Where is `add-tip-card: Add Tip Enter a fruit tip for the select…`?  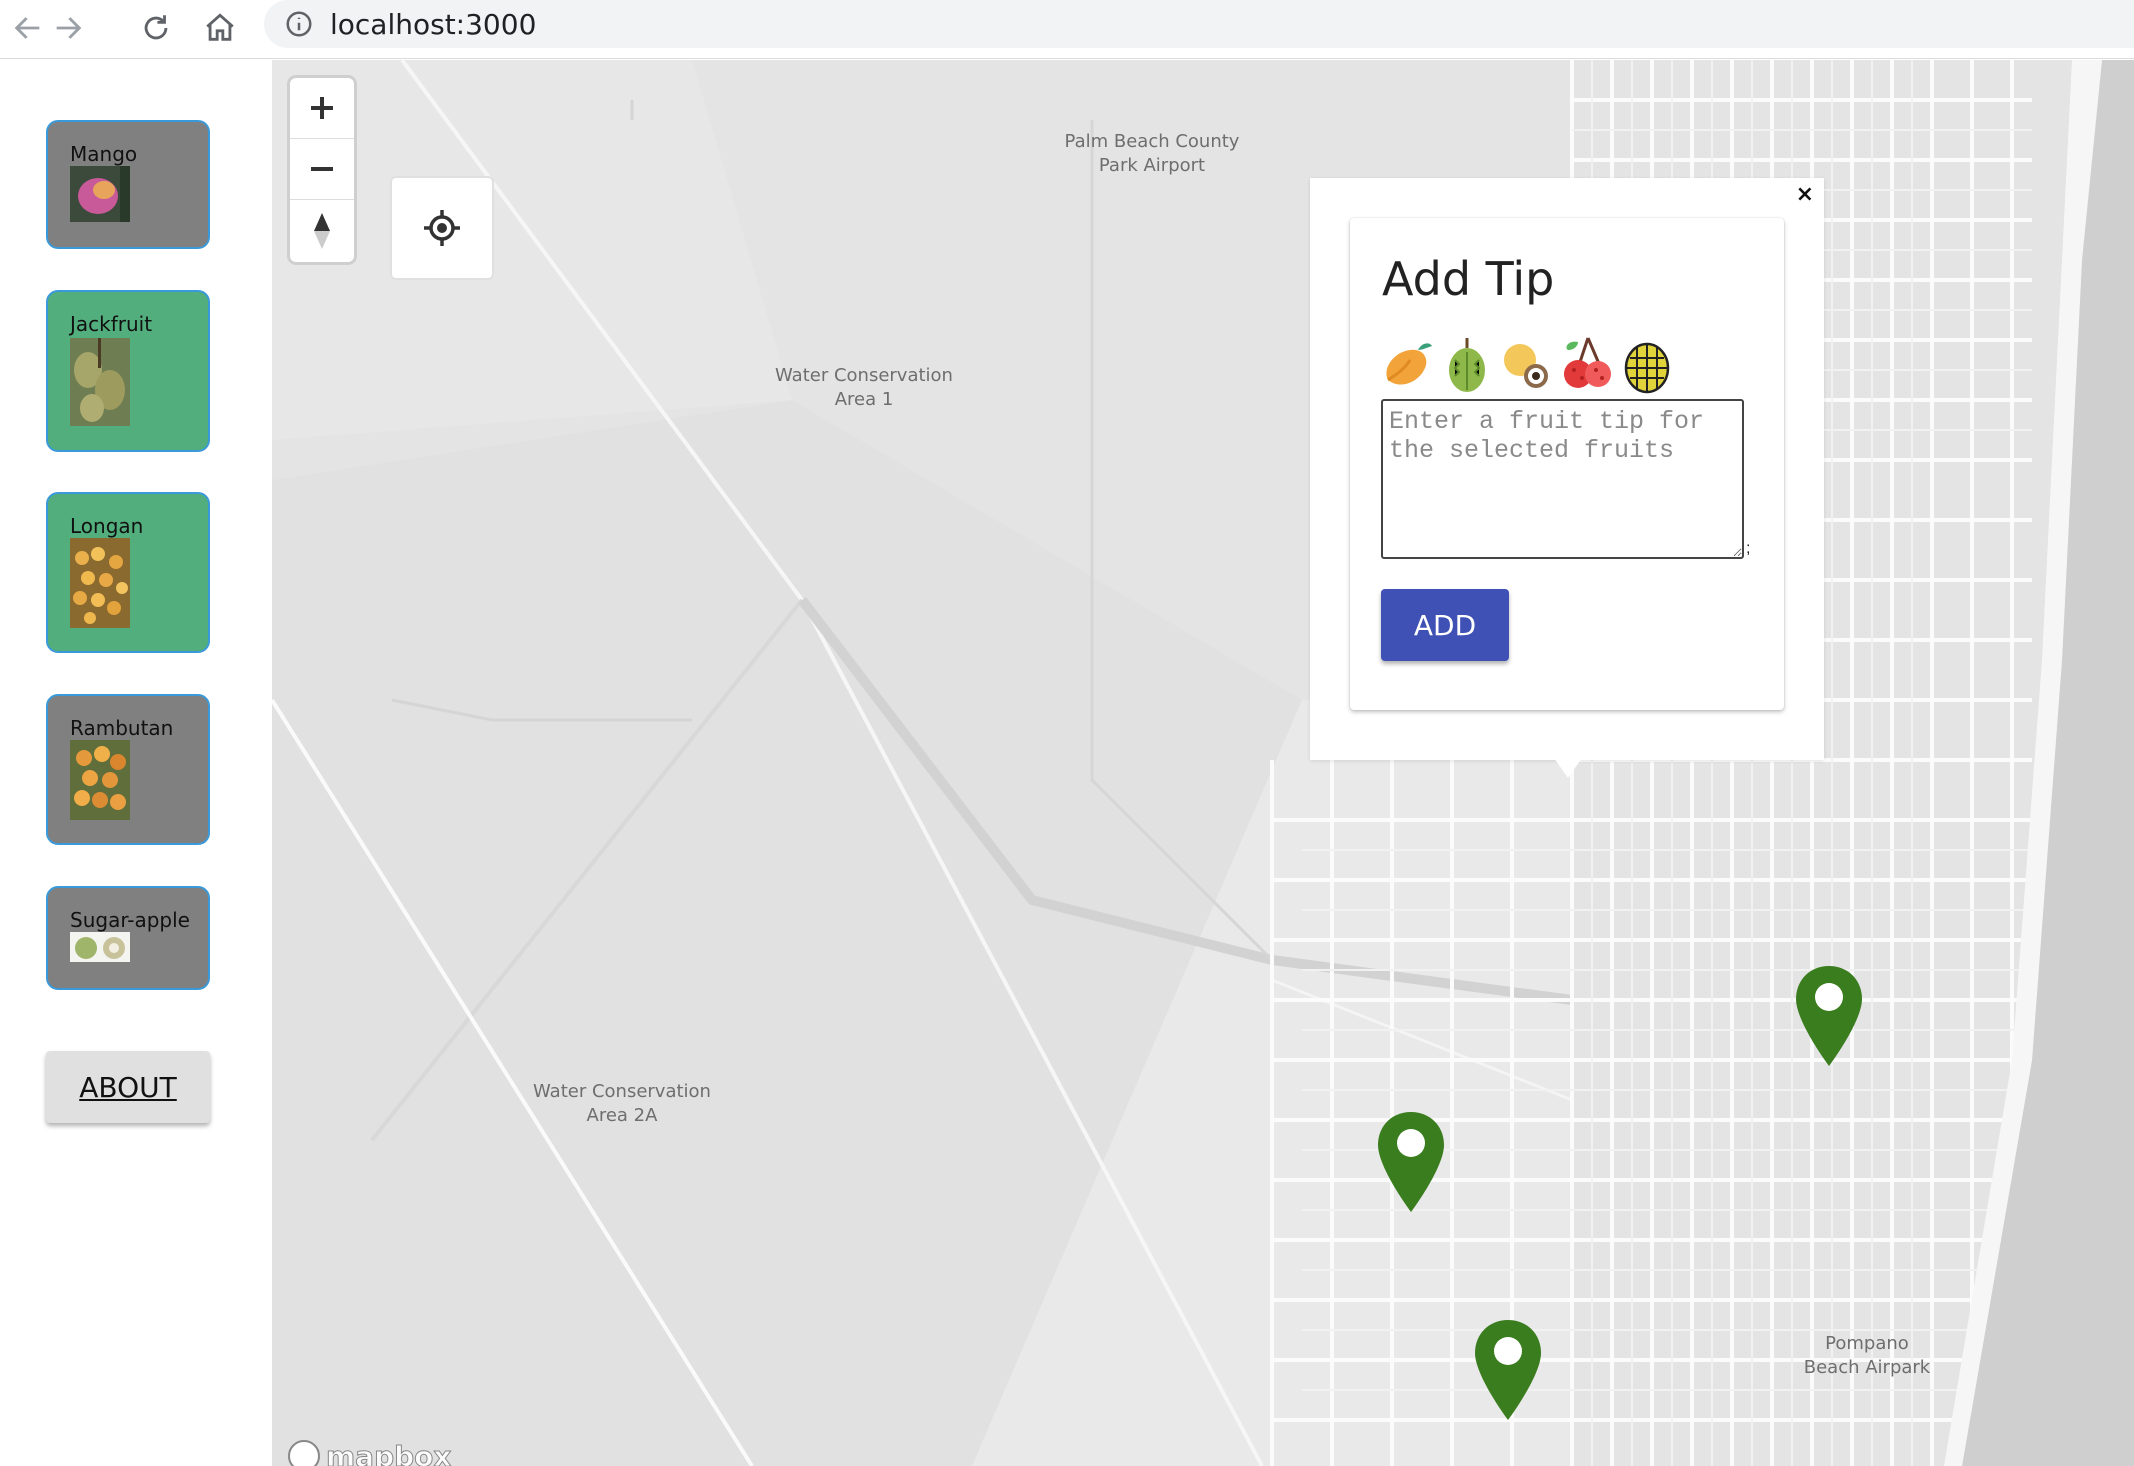
add-tip-card: Add Tip Enter a fruit tip for the select… is located at coordinates (1567, 464).